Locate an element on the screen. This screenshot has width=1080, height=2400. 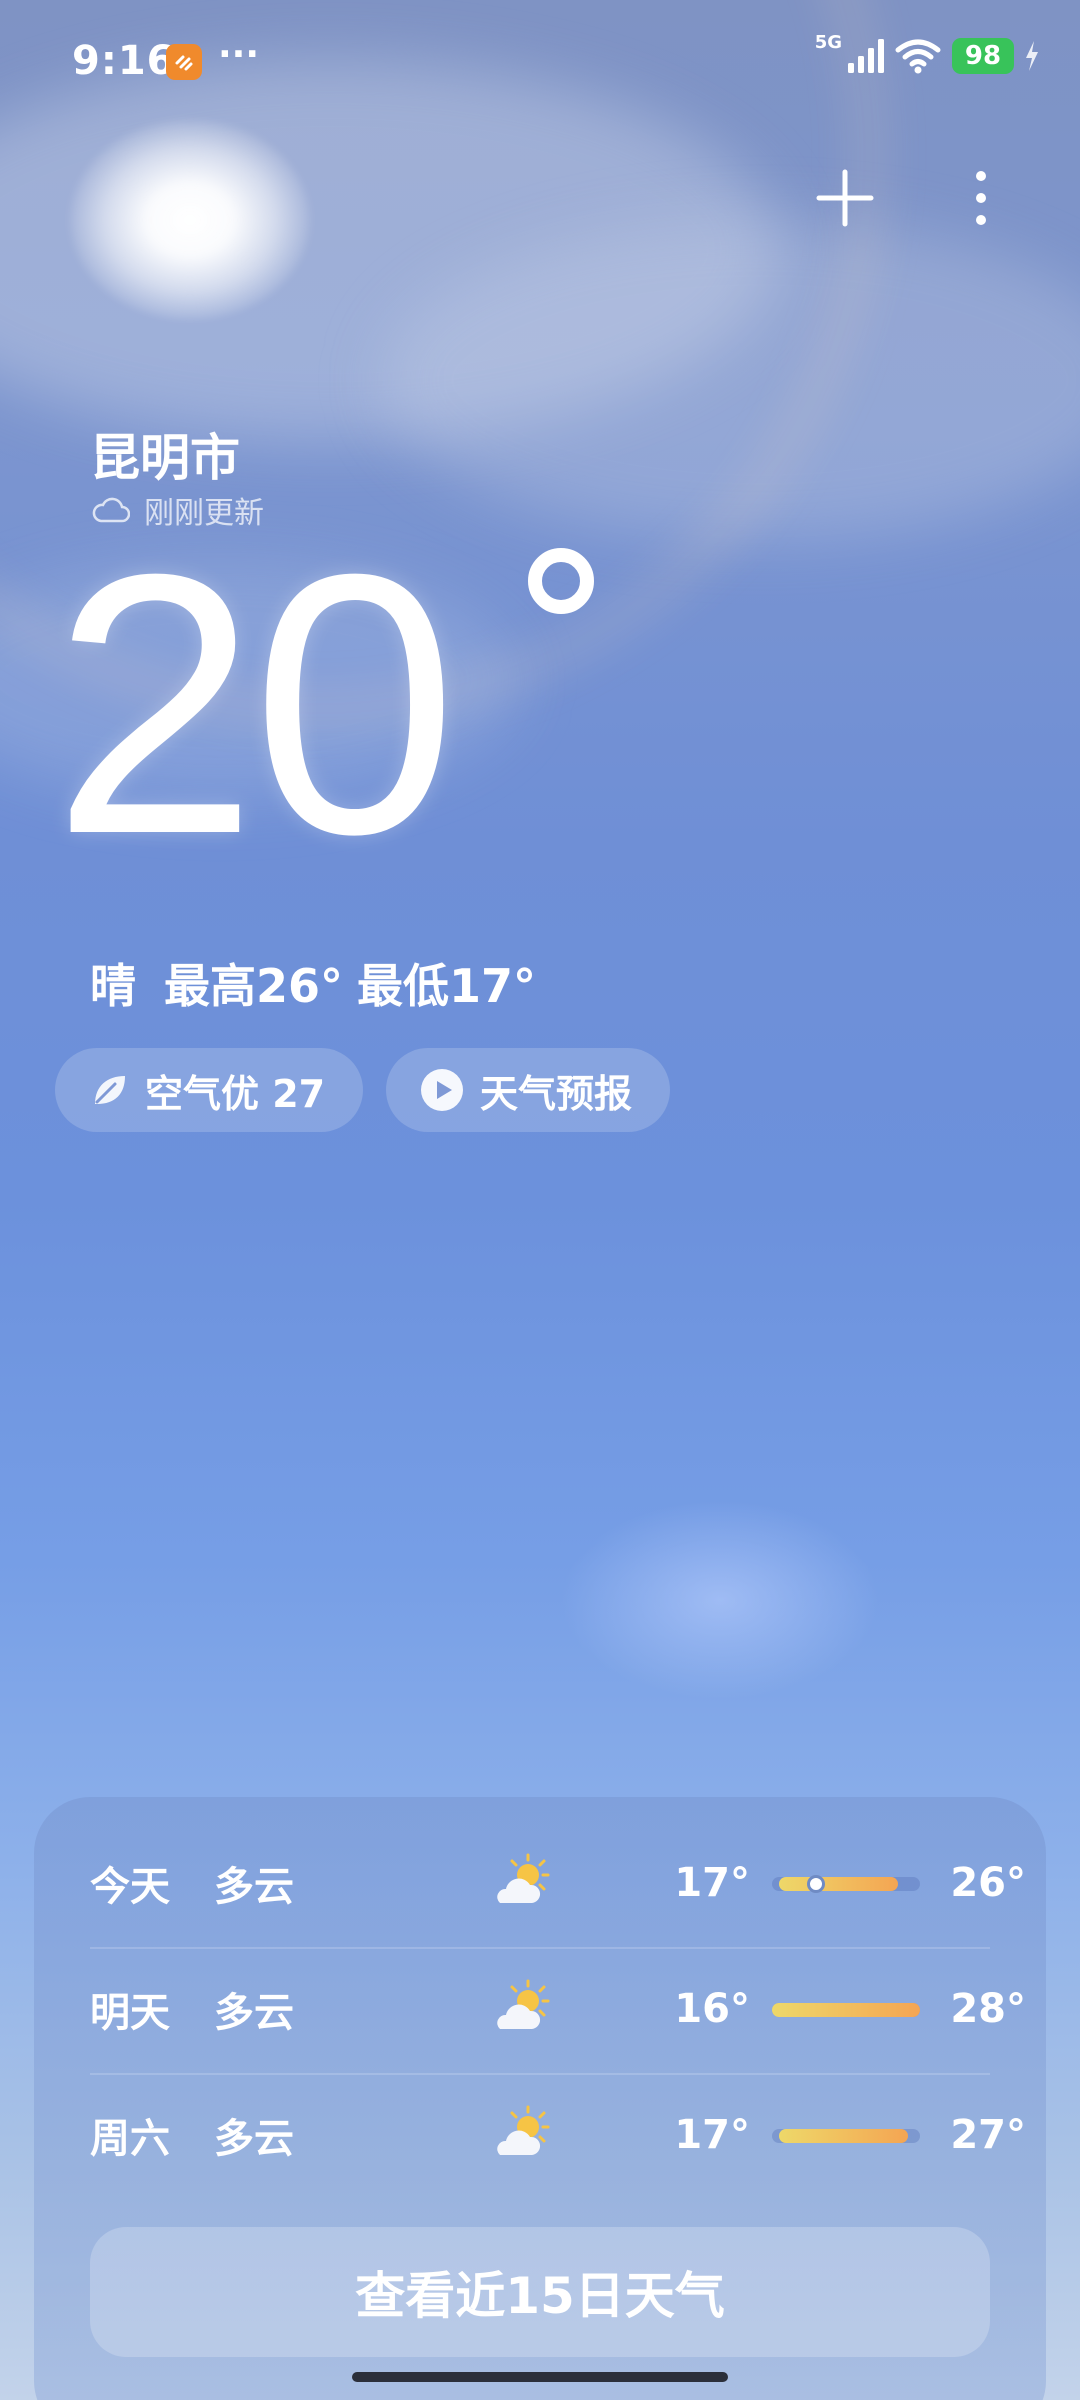
more-options-icon is located at coordinates (981, 198).